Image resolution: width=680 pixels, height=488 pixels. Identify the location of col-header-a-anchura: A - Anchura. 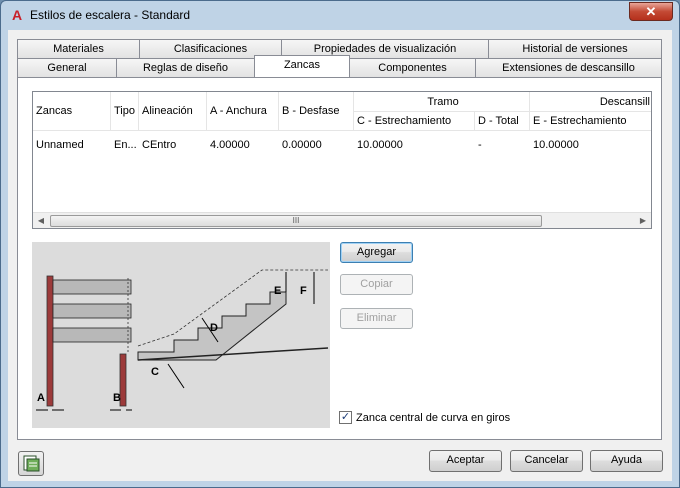
(243, 111).